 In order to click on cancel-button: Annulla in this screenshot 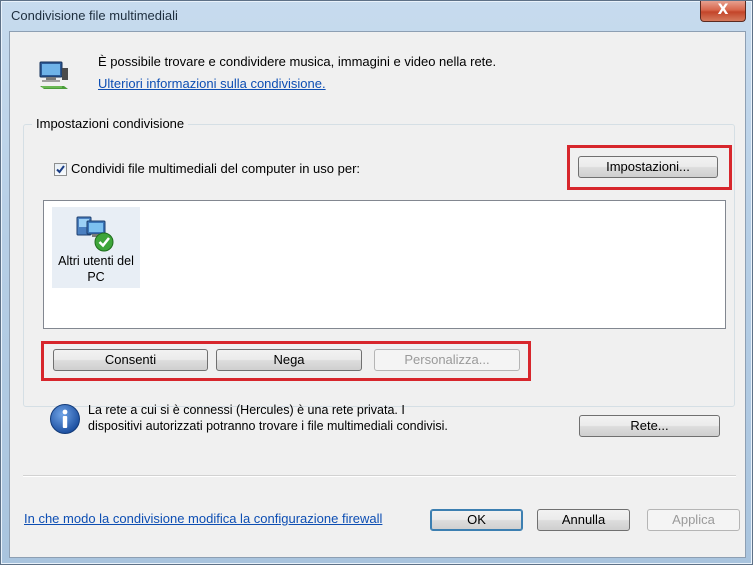, I will do `click(583, 520)`.